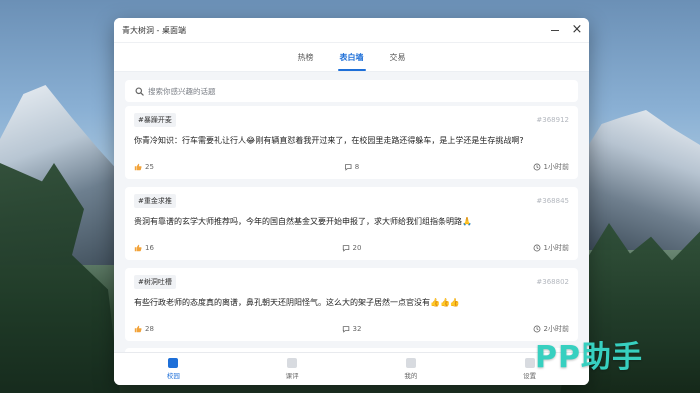  What do you see at coordinates (411, 376) in the screenshot?
I see `nav-label: 我的` at bounding box center [411, 376].